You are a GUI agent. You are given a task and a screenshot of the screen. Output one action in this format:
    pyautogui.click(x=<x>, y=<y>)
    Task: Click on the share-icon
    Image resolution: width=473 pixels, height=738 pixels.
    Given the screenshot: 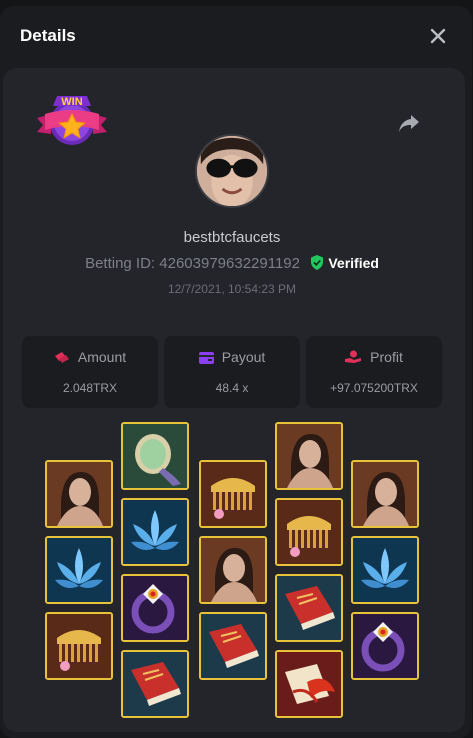 What is the action you would take?
    pyautogui.click(x=409, y=123)
    